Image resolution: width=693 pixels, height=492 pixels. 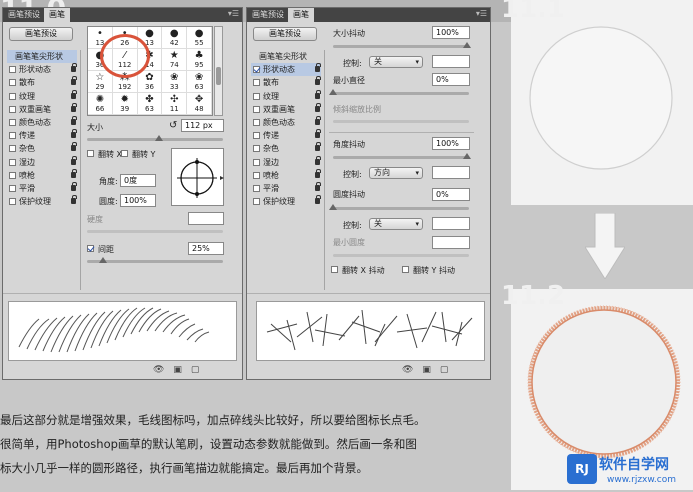 I want to click on min-diameter-field: 0%, so click(x=451, y=79).